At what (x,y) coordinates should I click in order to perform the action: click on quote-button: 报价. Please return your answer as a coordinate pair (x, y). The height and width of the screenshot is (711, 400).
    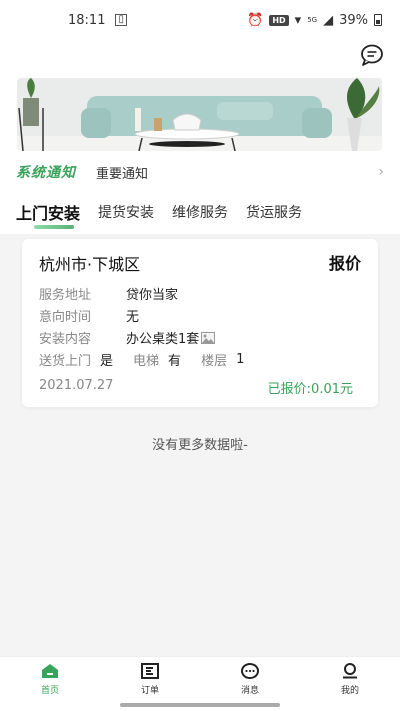
    Looking at the image, I should click on (345, 262).